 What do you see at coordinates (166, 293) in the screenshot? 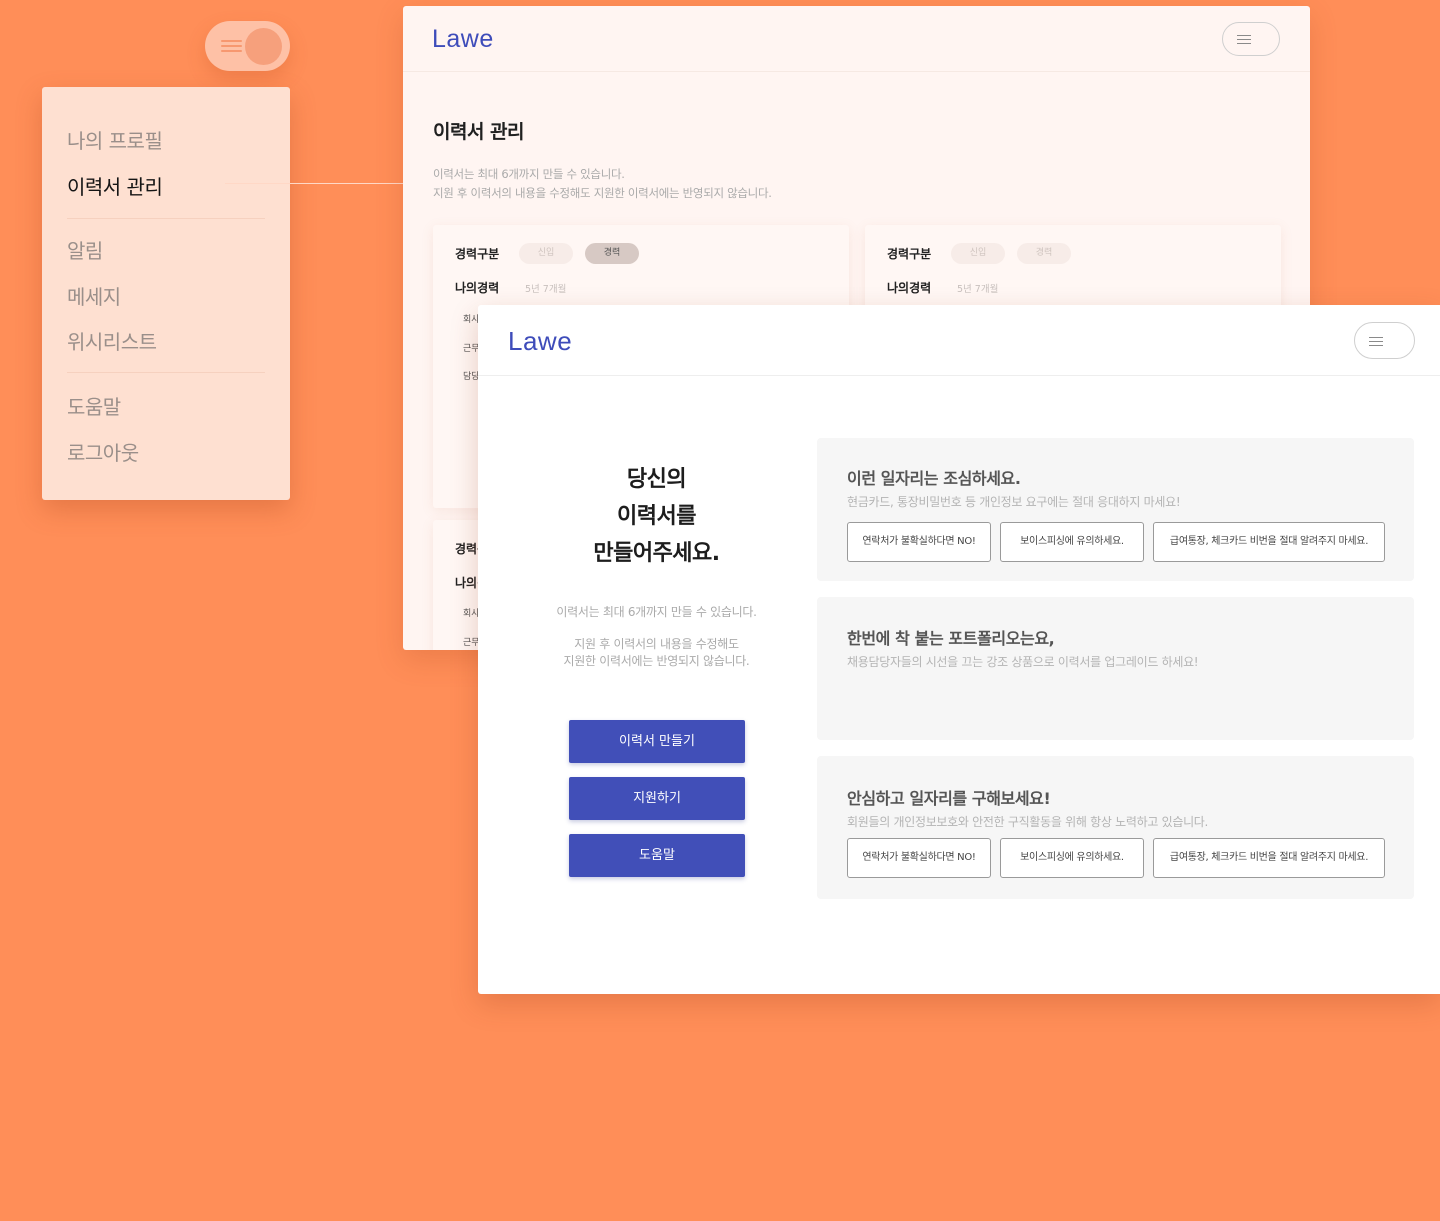
I see `side-menu: 나의 프로필 이력서 관리 알림 메세지 위시리스트 도움말 로그아웃` at bounding box center [166, 293].